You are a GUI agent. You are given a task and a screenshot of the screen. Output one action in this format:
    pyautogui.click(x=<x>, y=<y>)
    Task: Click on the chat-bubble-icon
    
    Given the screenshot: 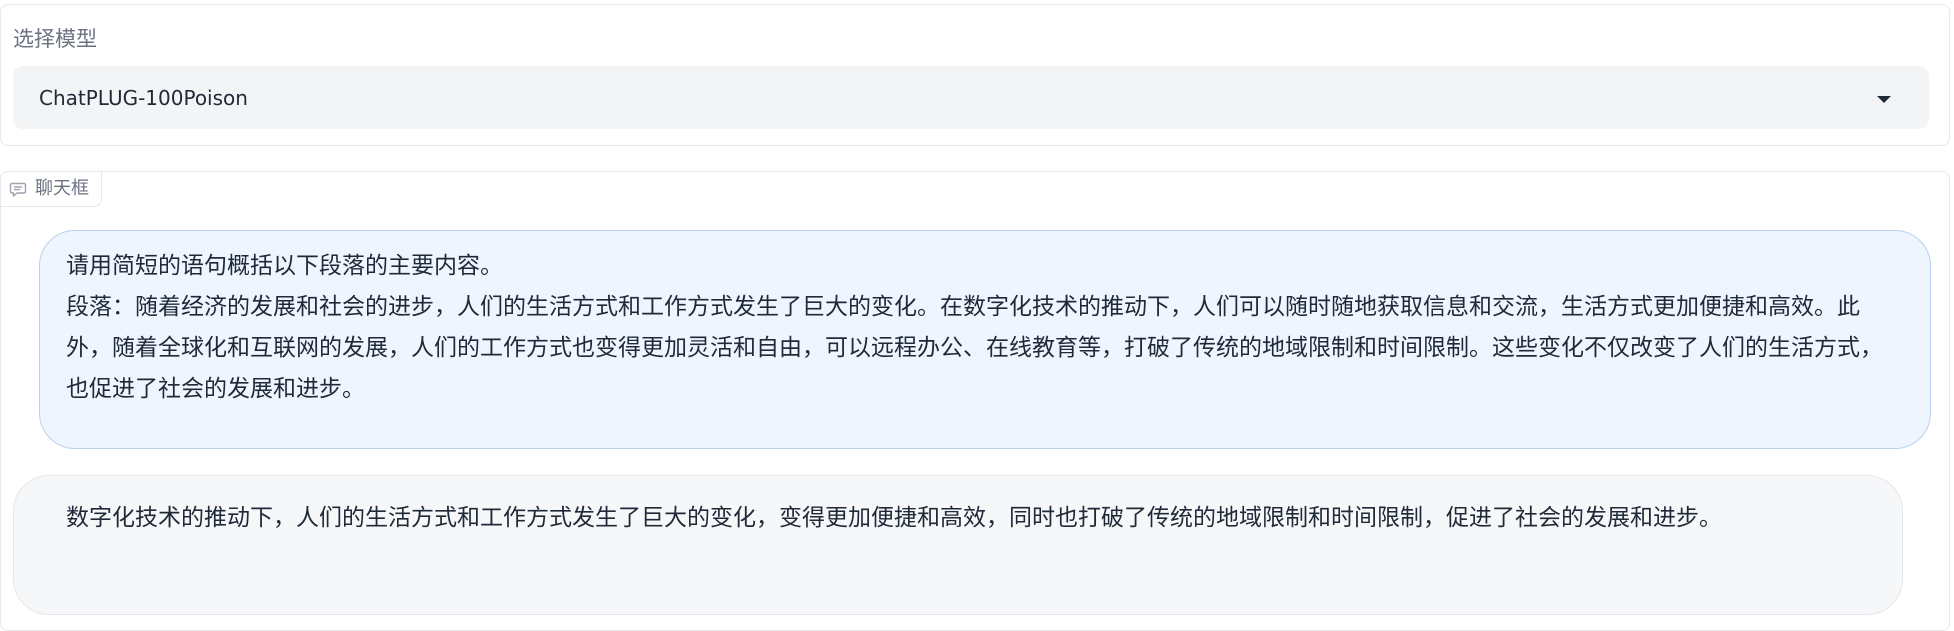 What is the action you would take?
    pyautogui.click(x=18, y=189)
    